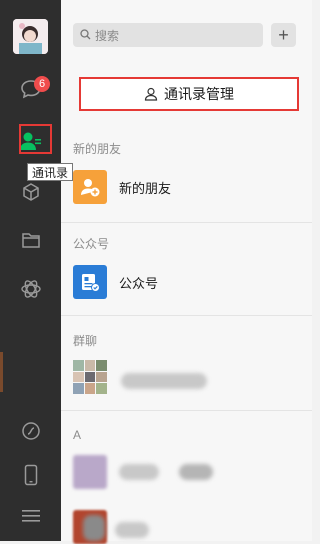  Describe the element at coordinates (31, 516) in the screenshot. I see `menu-icon` at that location.